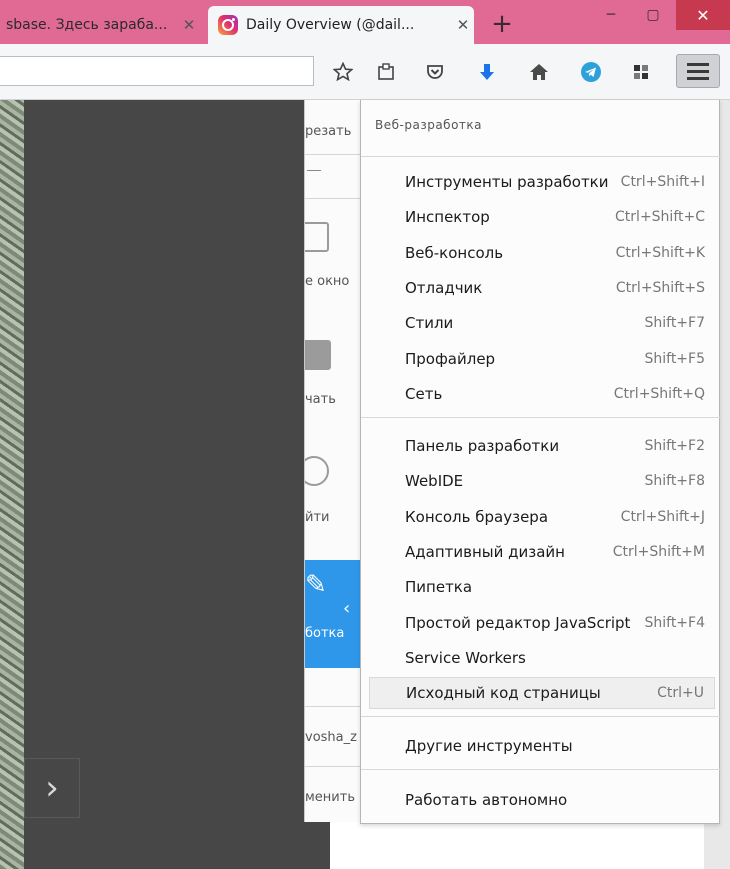  I want to click on download-icon, so click(487, 72).